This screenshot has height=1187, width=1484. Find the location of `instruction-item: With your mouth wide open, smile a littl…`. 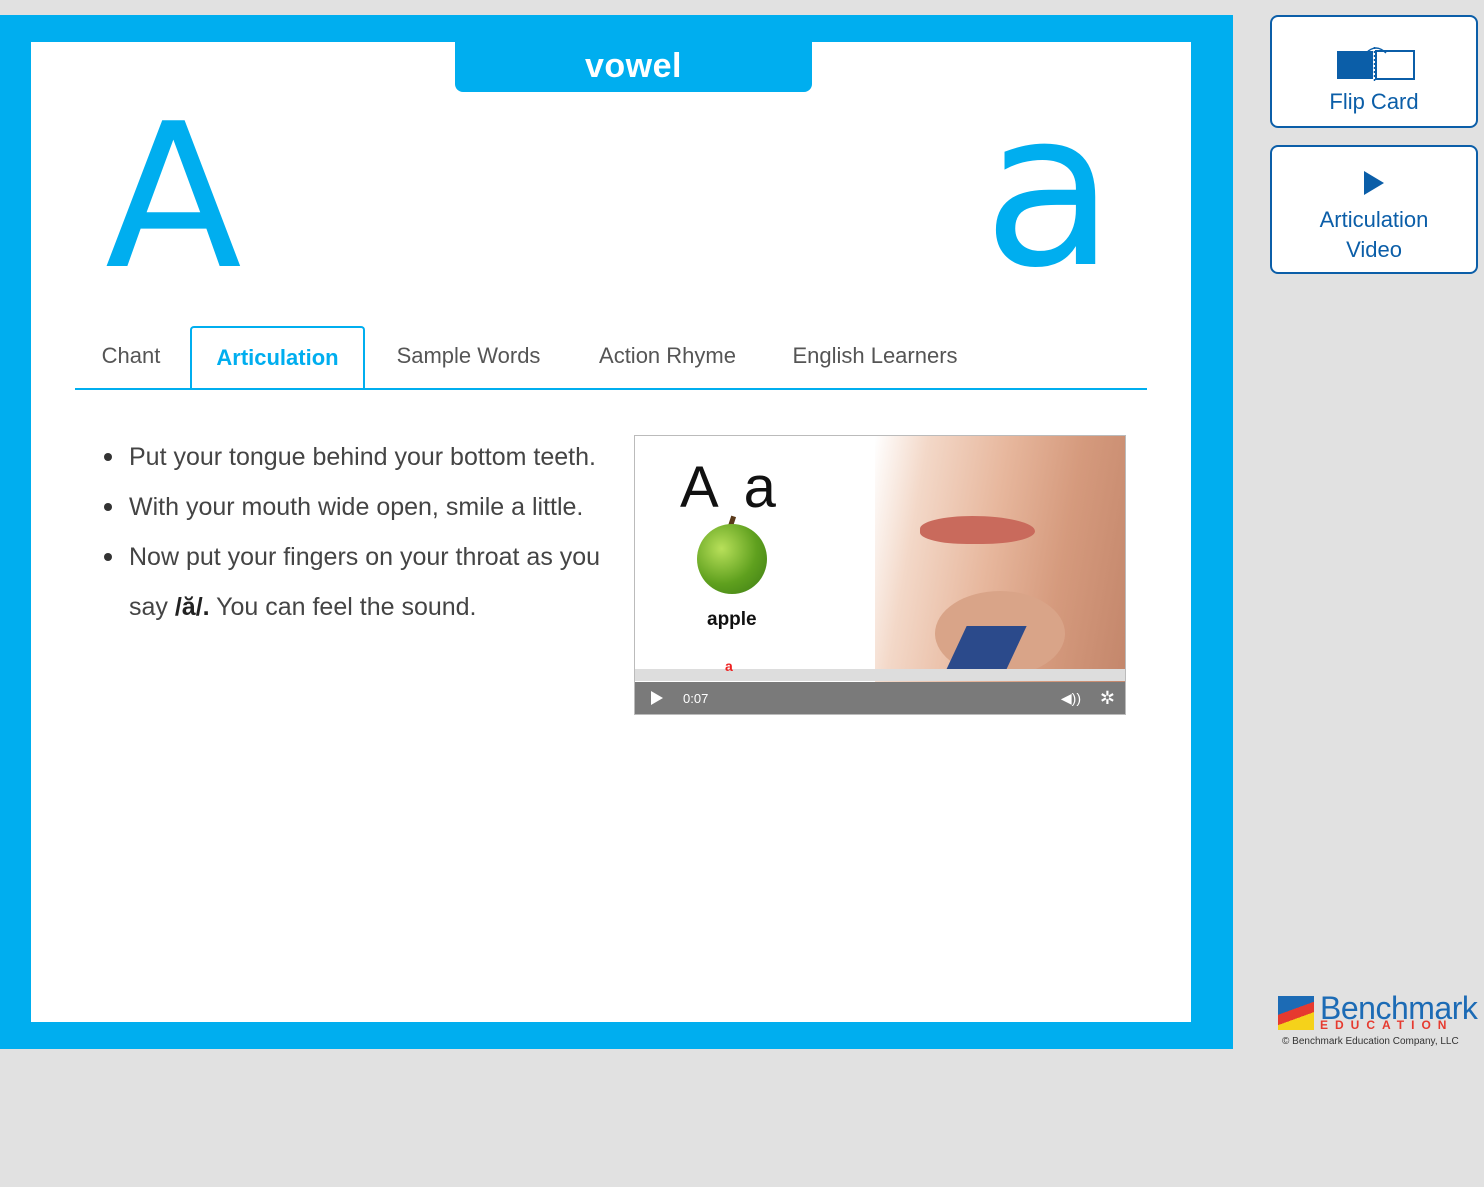

instruction-item: With your mouth wide open, smile a littl… is located at coordinates (366, 507).